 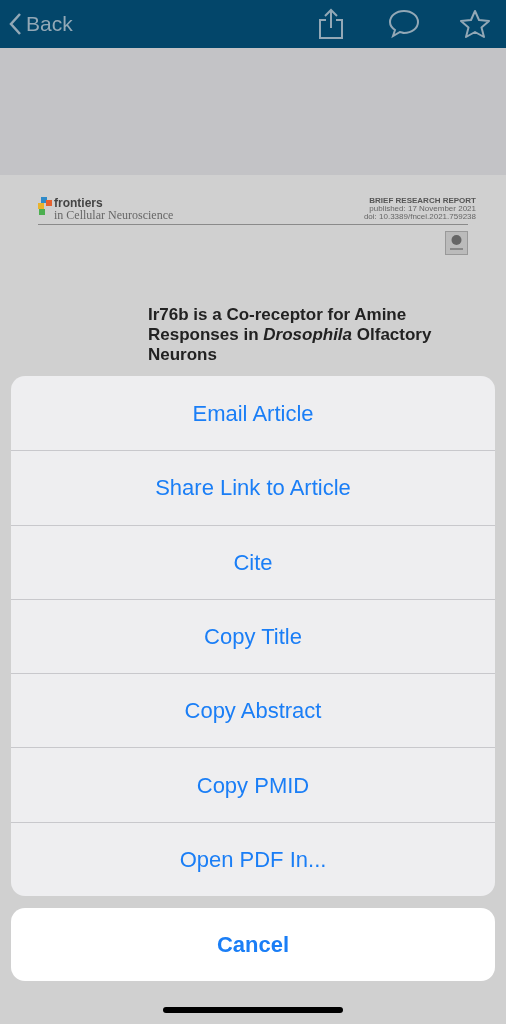 I want to click on action-item: Cite, so click(x=253, y=561).